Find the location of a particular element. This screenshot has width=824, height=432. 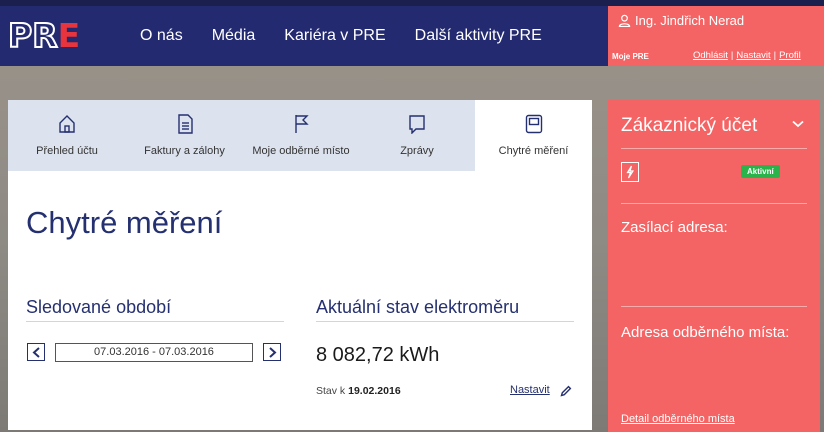

supply-point-detail-link: Detail odběrného místa is located at coordinates (678, 419).